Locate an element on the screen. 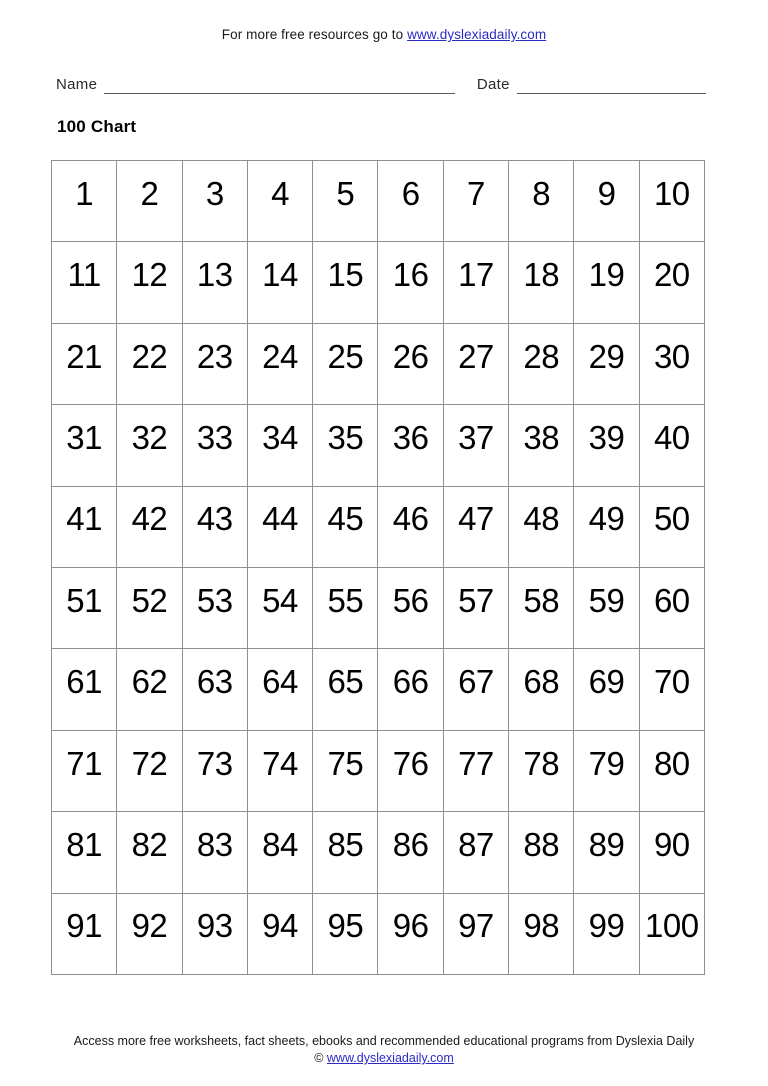 The height and width of the screenshot is (1086, 768). chart-cell: 88 is located at coordinates (542, 853).